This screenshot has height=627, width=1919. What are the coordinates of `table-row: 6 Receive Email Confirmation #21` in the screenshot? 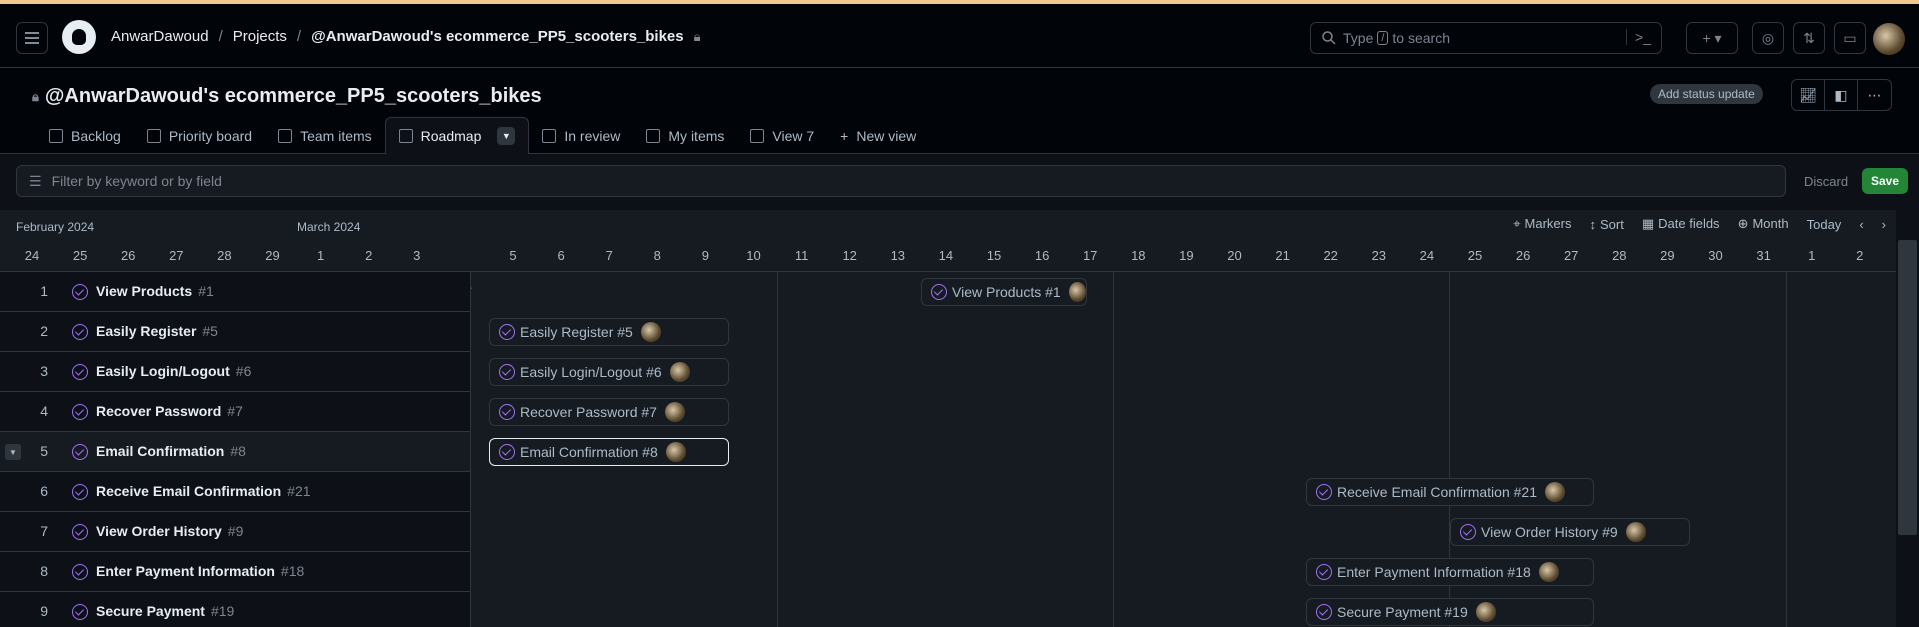 It's located at (235, 492).